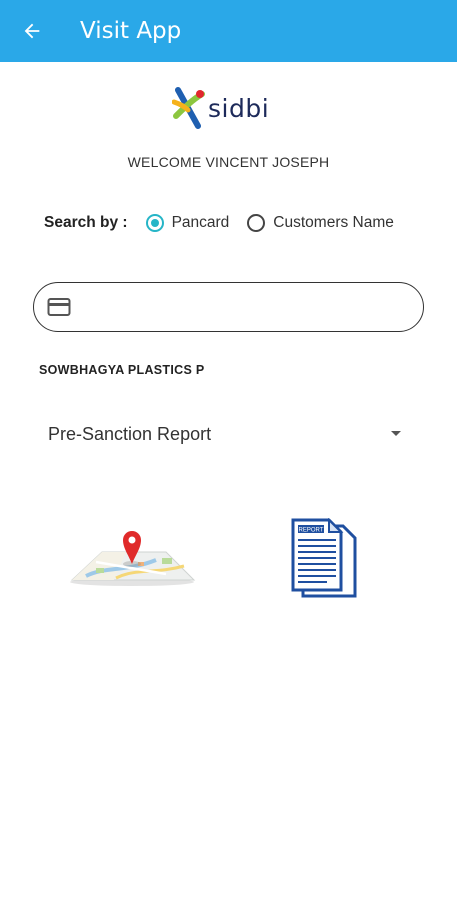 The height and width of the screenshot is (900, 457). What do you see at coordinates (228, 162) in the screenshot?
I see `welcome-text: WELCOME VINCENT JOSEPH` at bounding box center [228, 162].